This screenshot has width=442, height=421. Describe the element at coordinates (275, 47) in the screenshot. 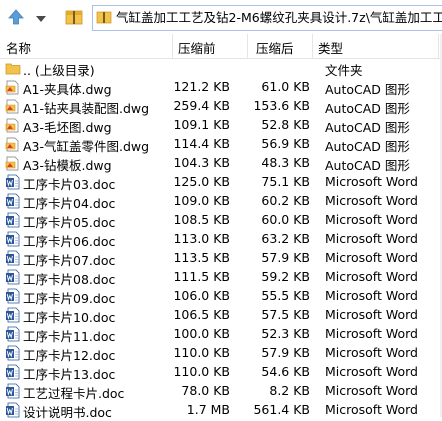

I see `column-packed: 压缩后` at that location.